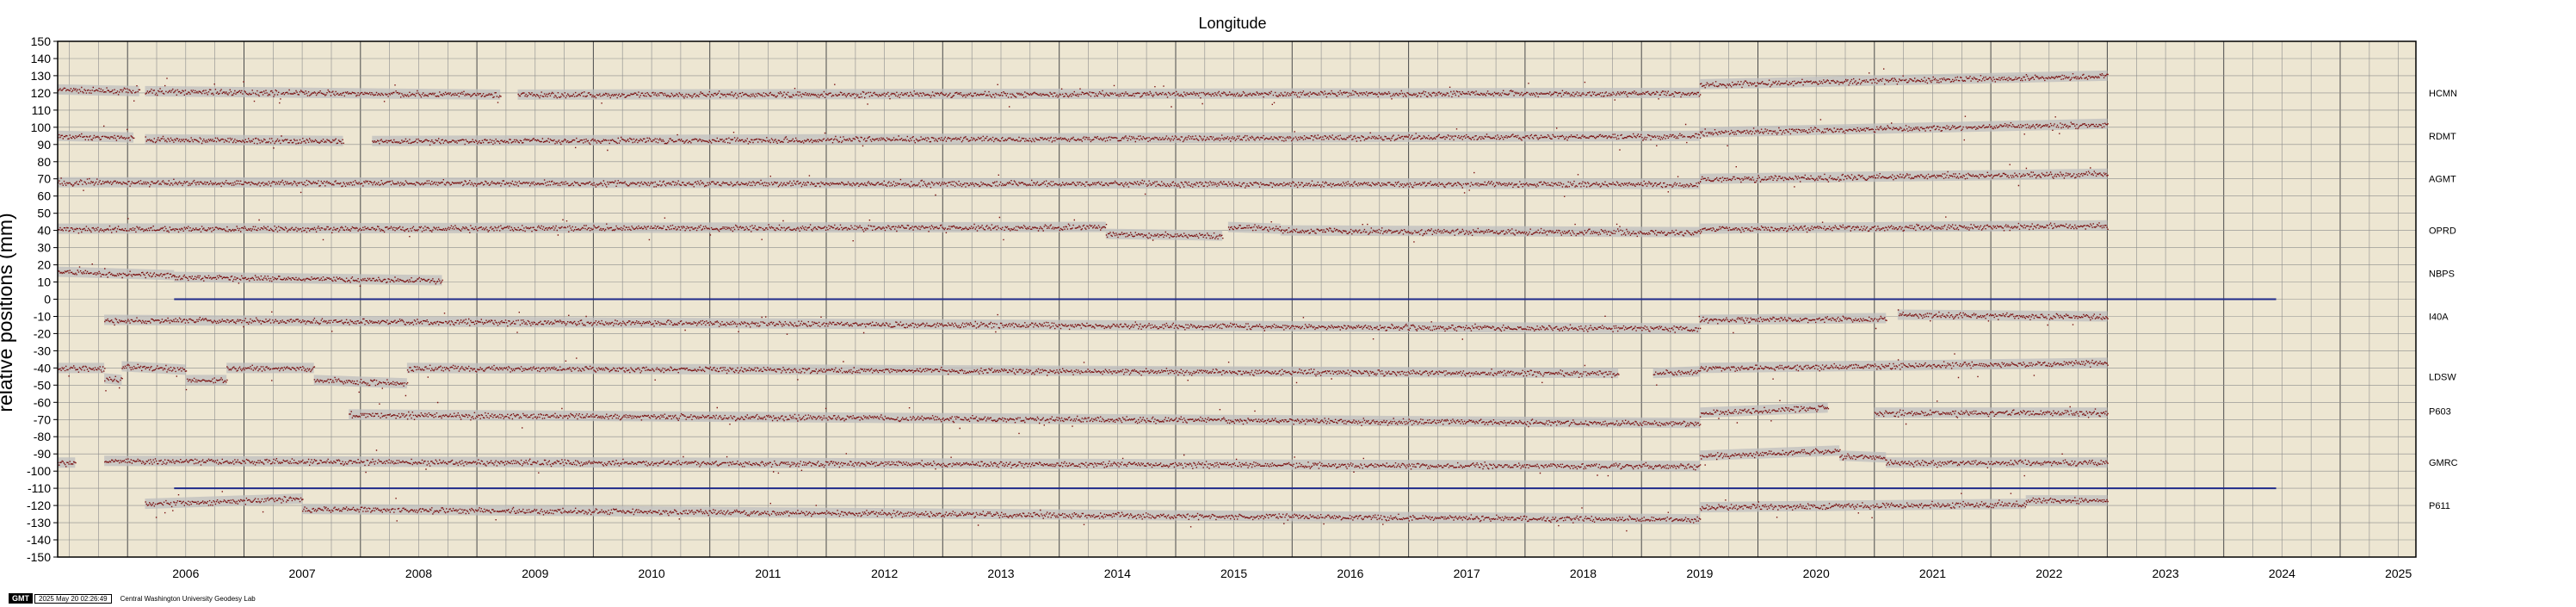  Describe the element at coordinates (1000, 573) in the screenshot. I see `x-tick-label: 2013` at that location.